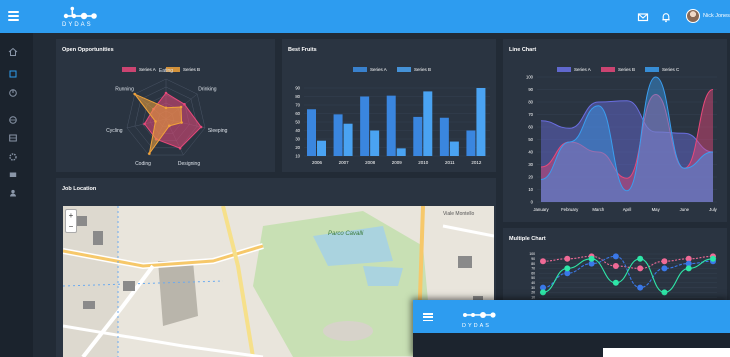  What do you see at coordinates (533, 269) in the screenshot?
I see `multi-y-tick: 70` at bounding box center [533, 269].